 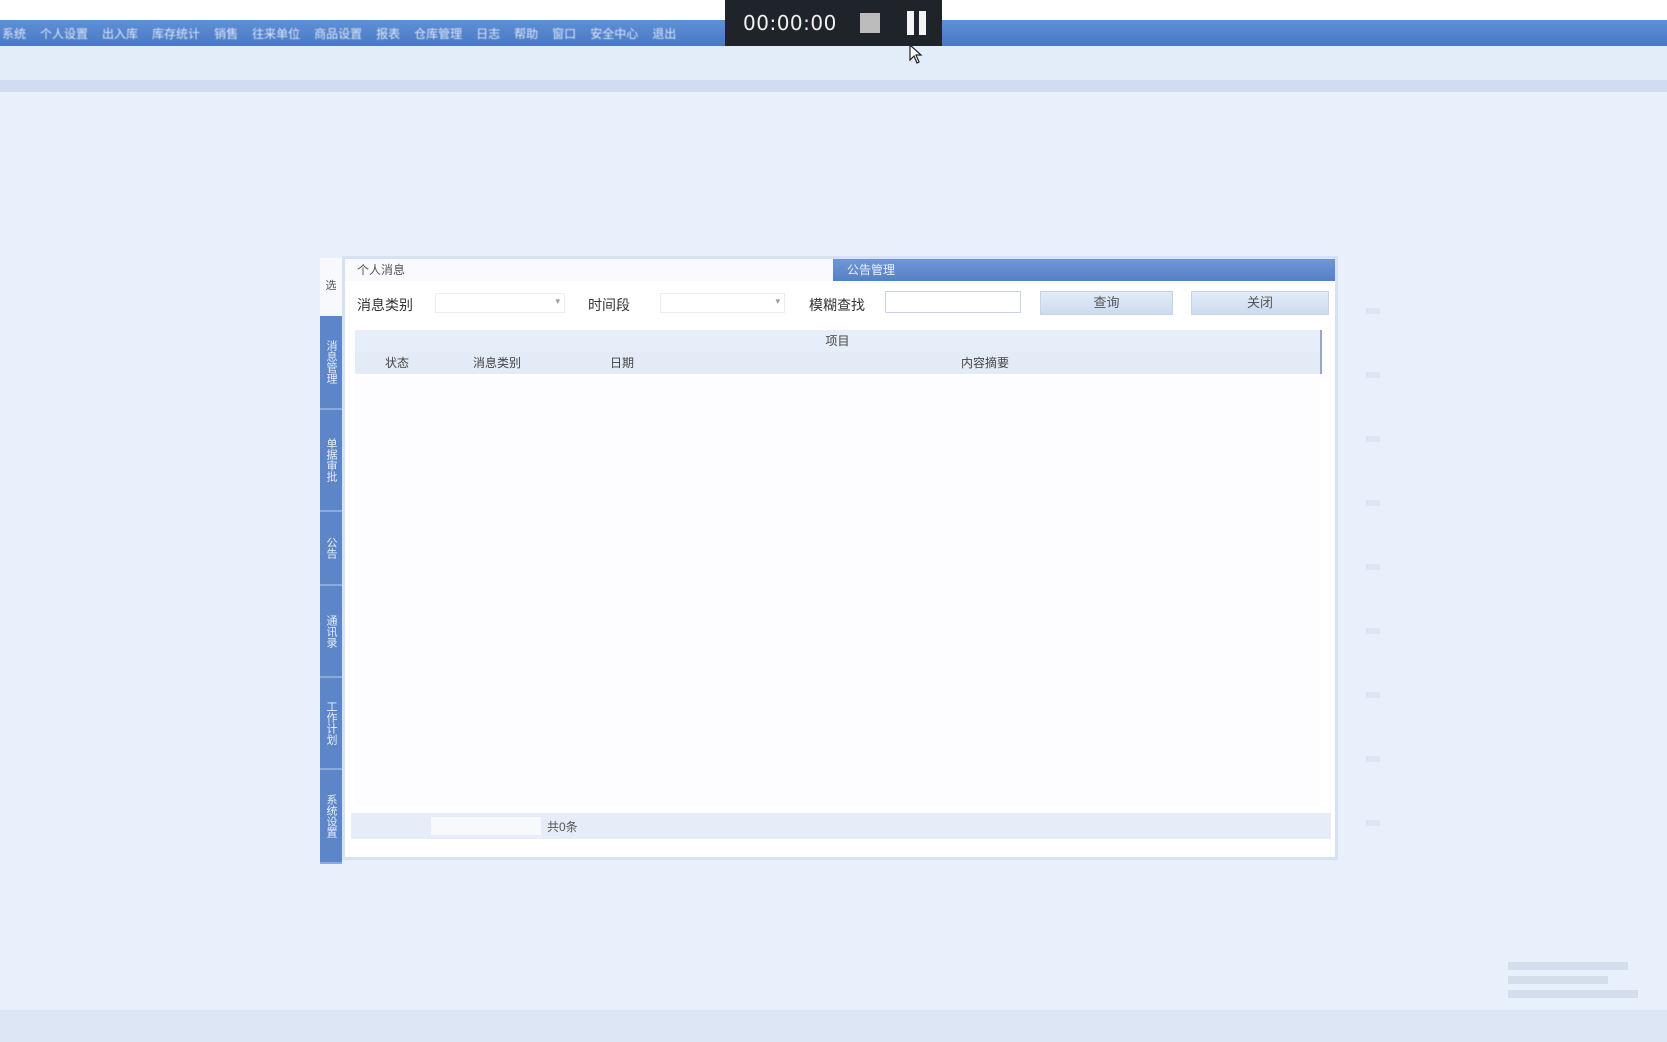 I want to click on menu-item: 系统, so click(x=14, y=33).